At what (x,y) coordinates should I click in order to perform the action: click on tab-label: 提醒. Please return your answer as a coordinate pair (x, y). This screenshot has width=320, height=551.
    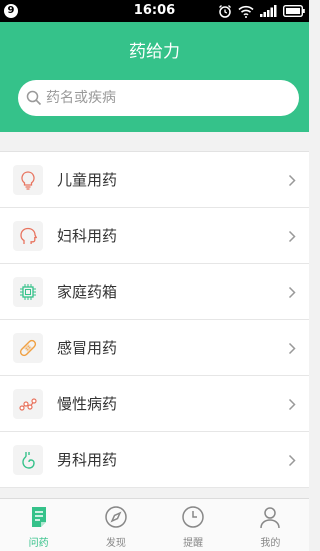
    Looking at the image, I should click on (193, 543).